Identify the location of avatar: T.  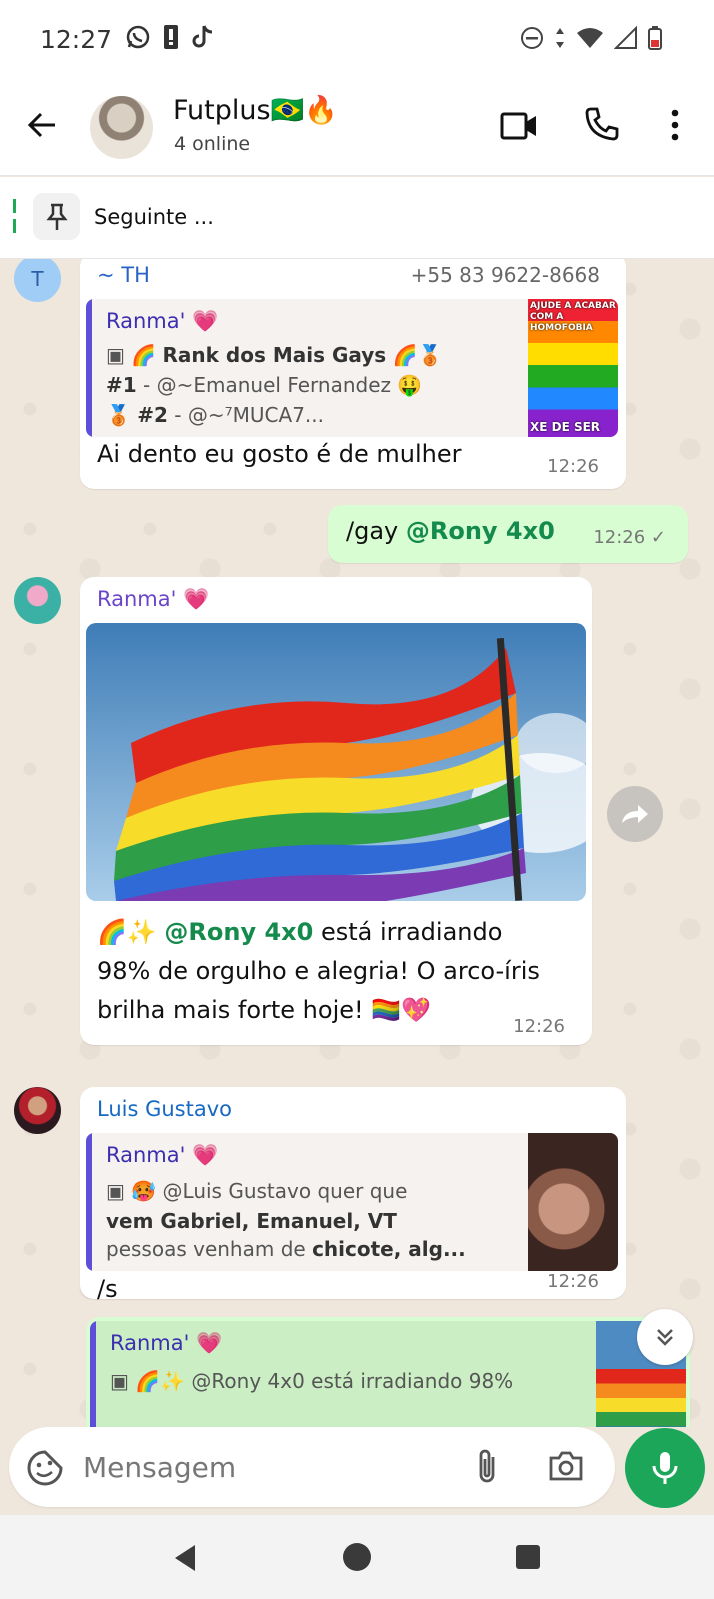
(37, 280).